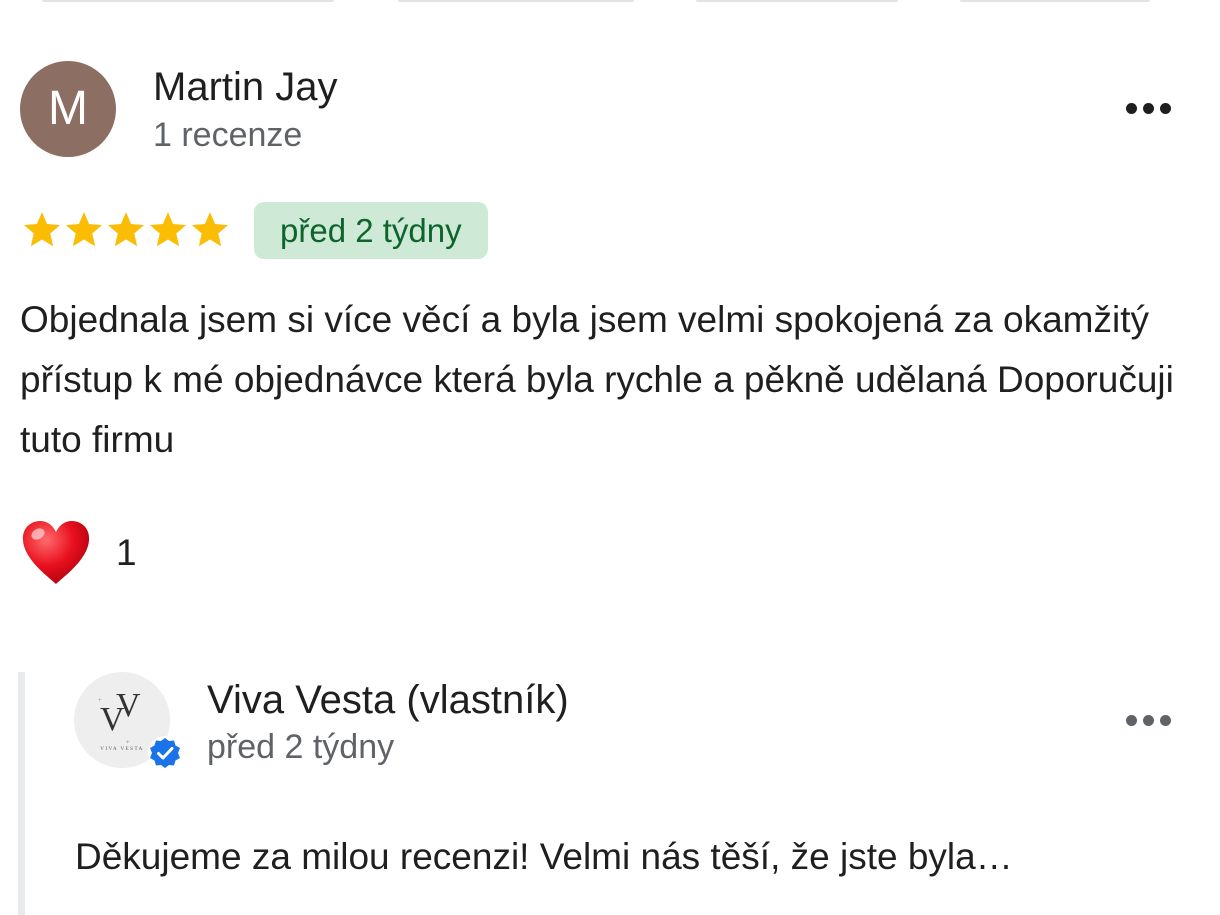  I want to click on svg-text: V, so click(128, 705).